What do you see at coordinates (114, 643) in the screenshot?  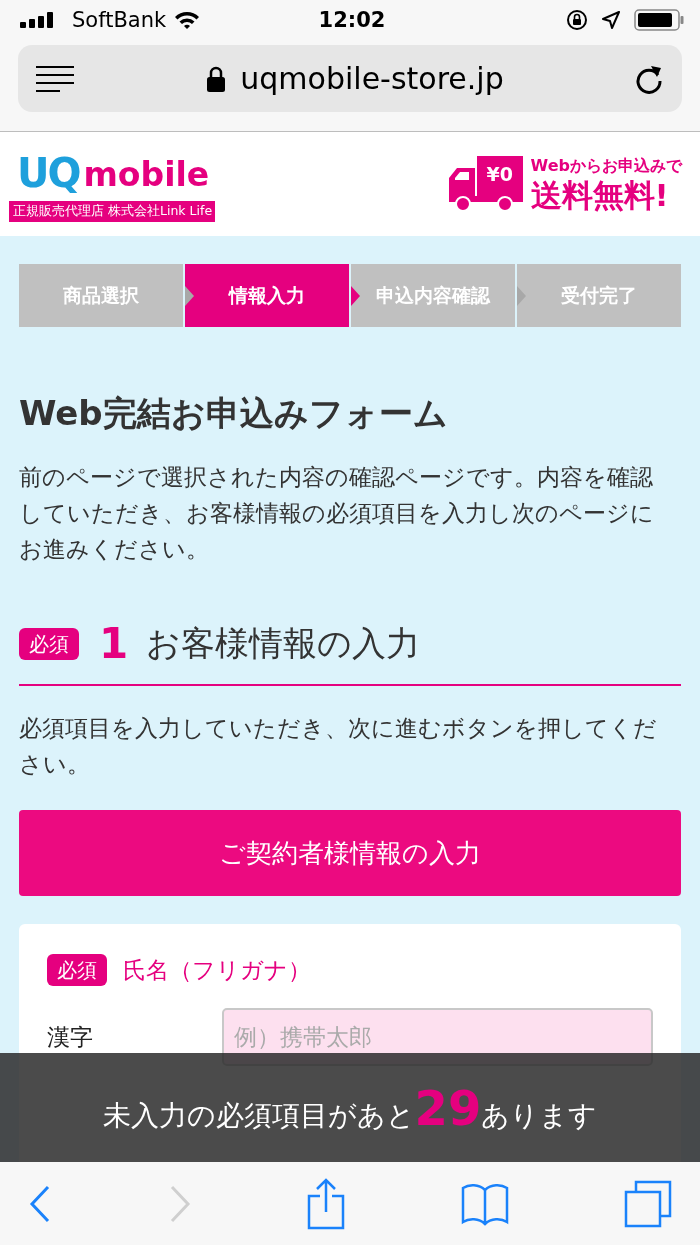 I see `section-number: 1` at bounding box center [114, 643].